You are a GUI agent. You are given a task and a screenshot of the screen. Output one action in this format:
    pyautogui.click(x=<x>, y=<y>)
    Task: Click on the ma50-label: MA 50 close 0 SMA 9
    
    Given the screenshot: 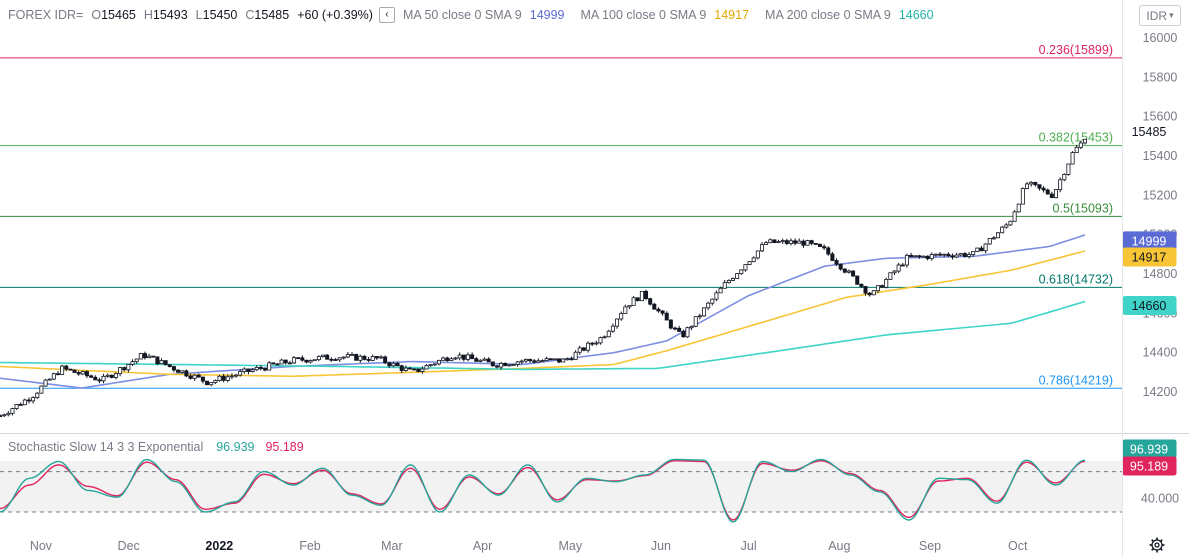 What is the action you would take?
    pyautogui.click(x=462, y=15)
    